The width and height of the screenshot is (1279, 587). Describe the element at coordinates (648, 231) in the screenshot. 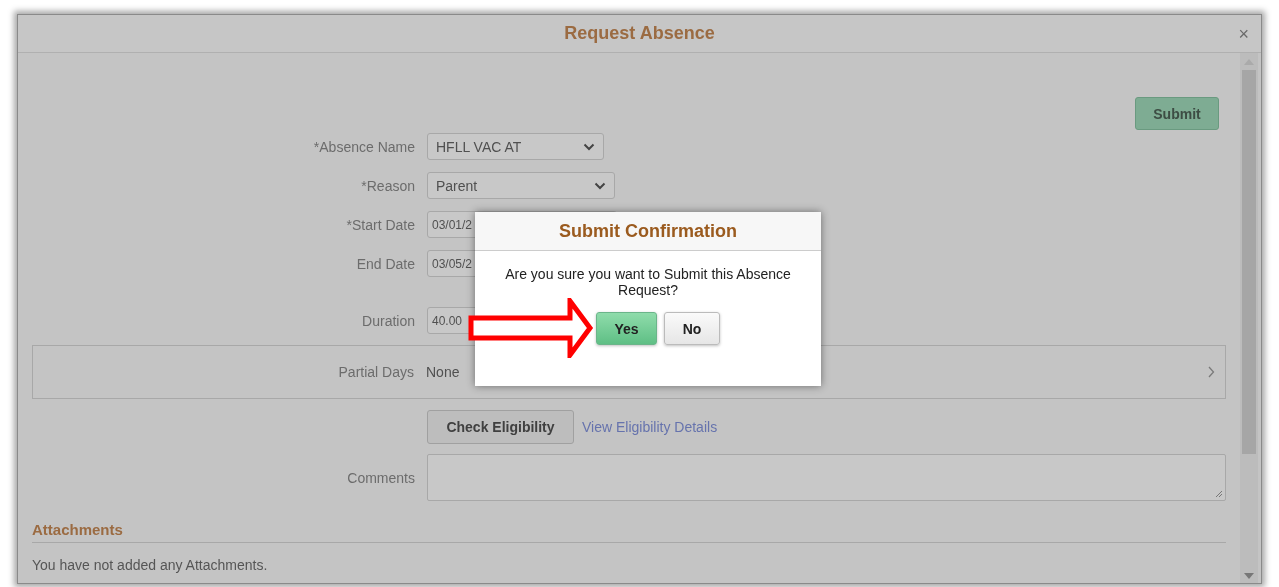

I see `dialog-title: Submit Confirmation` at that location.